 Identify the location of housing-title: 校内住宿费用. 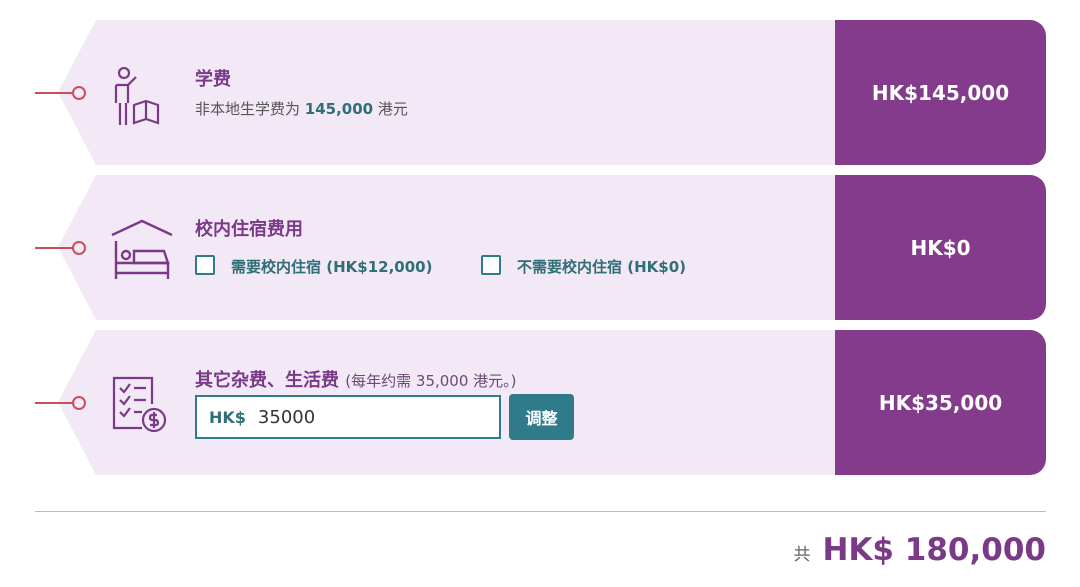
(249, 229).